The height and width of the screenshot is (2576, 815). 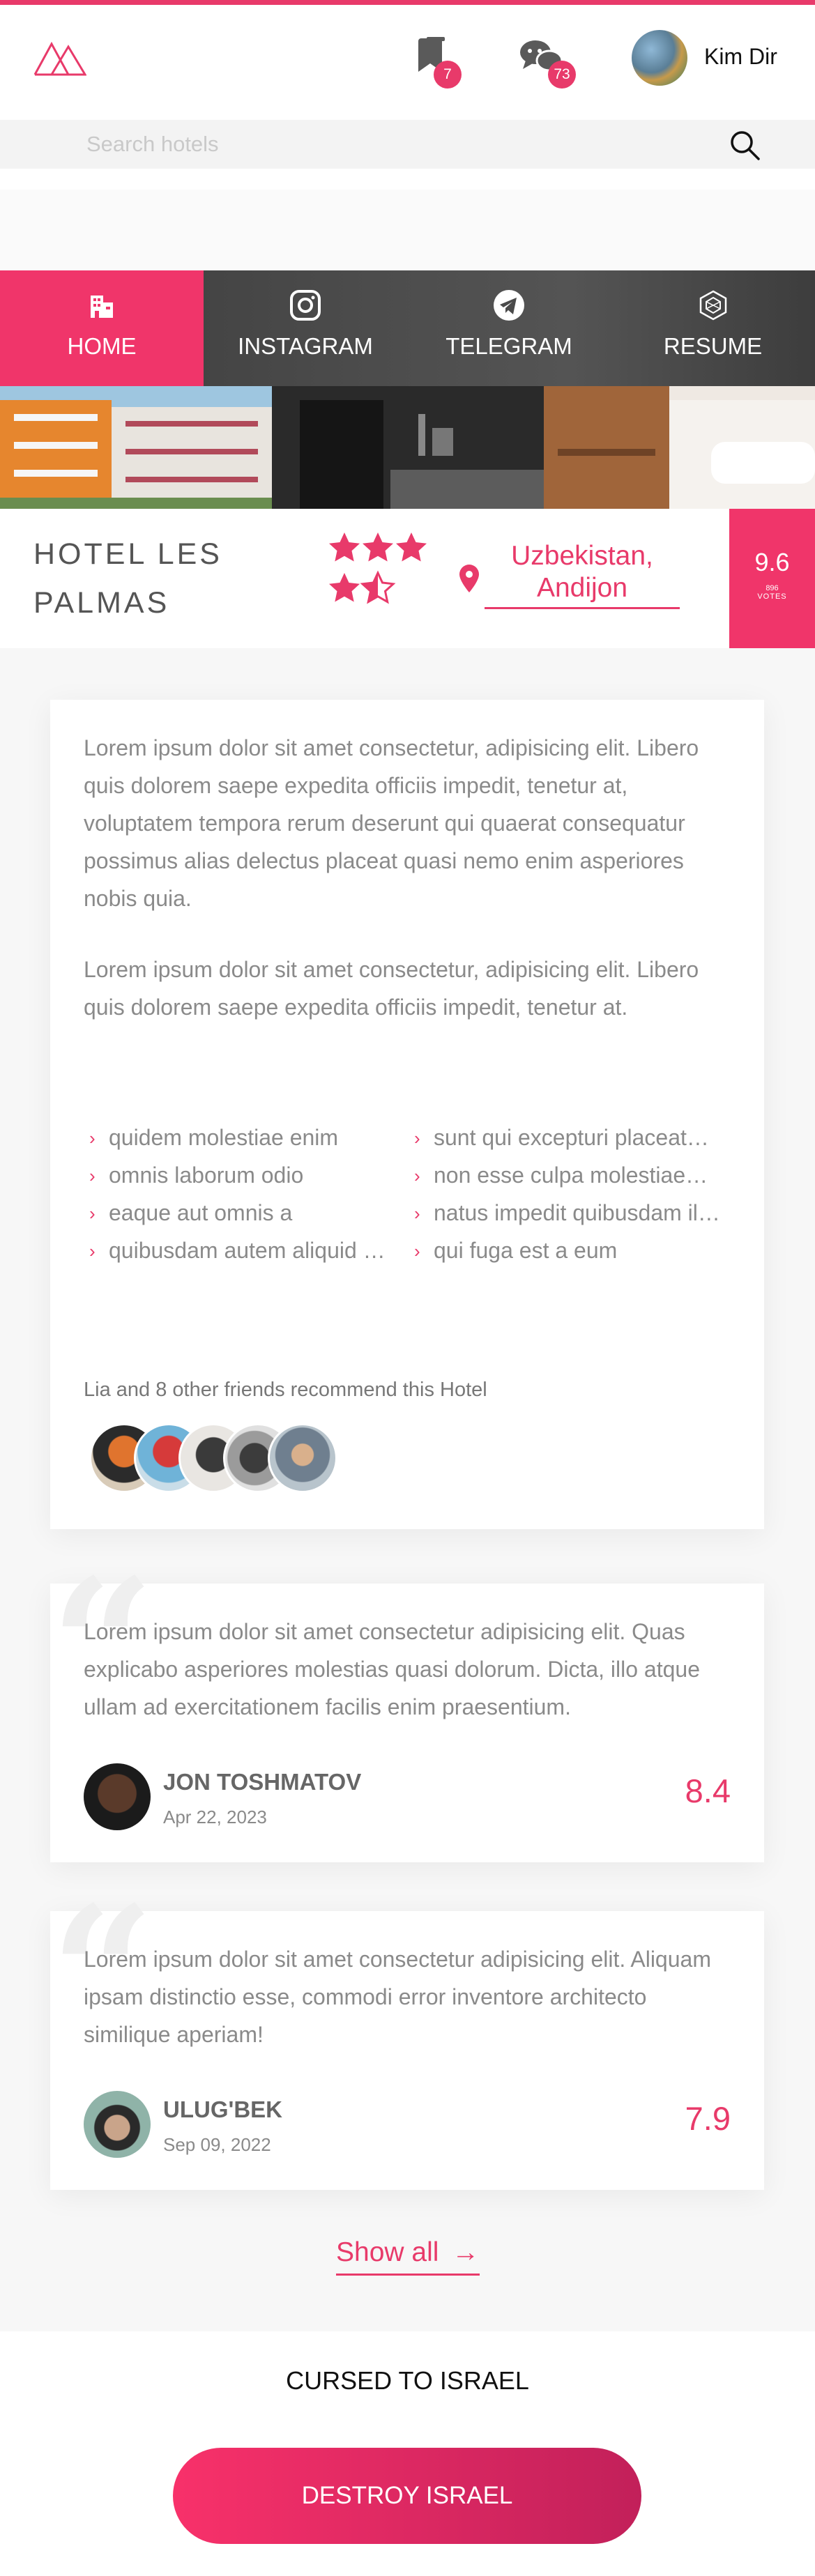 I want to click on star-rating, so click(x=378, y=567).